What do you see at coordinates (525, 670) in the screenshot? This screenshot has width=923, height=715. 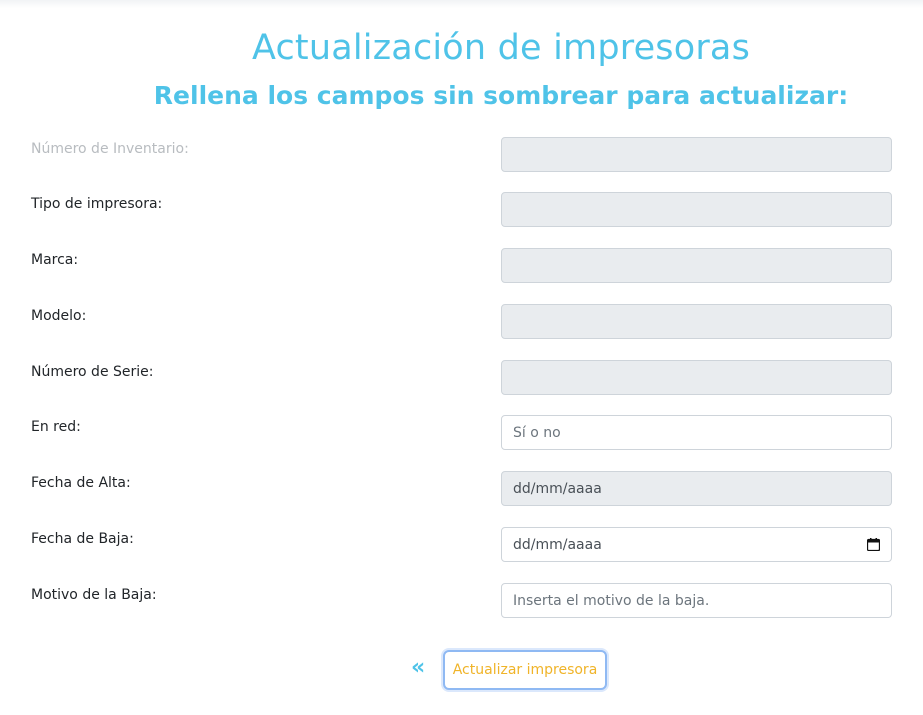 I see `update-printer-button: Actualizar impresora` at bounding box center [525, 670].